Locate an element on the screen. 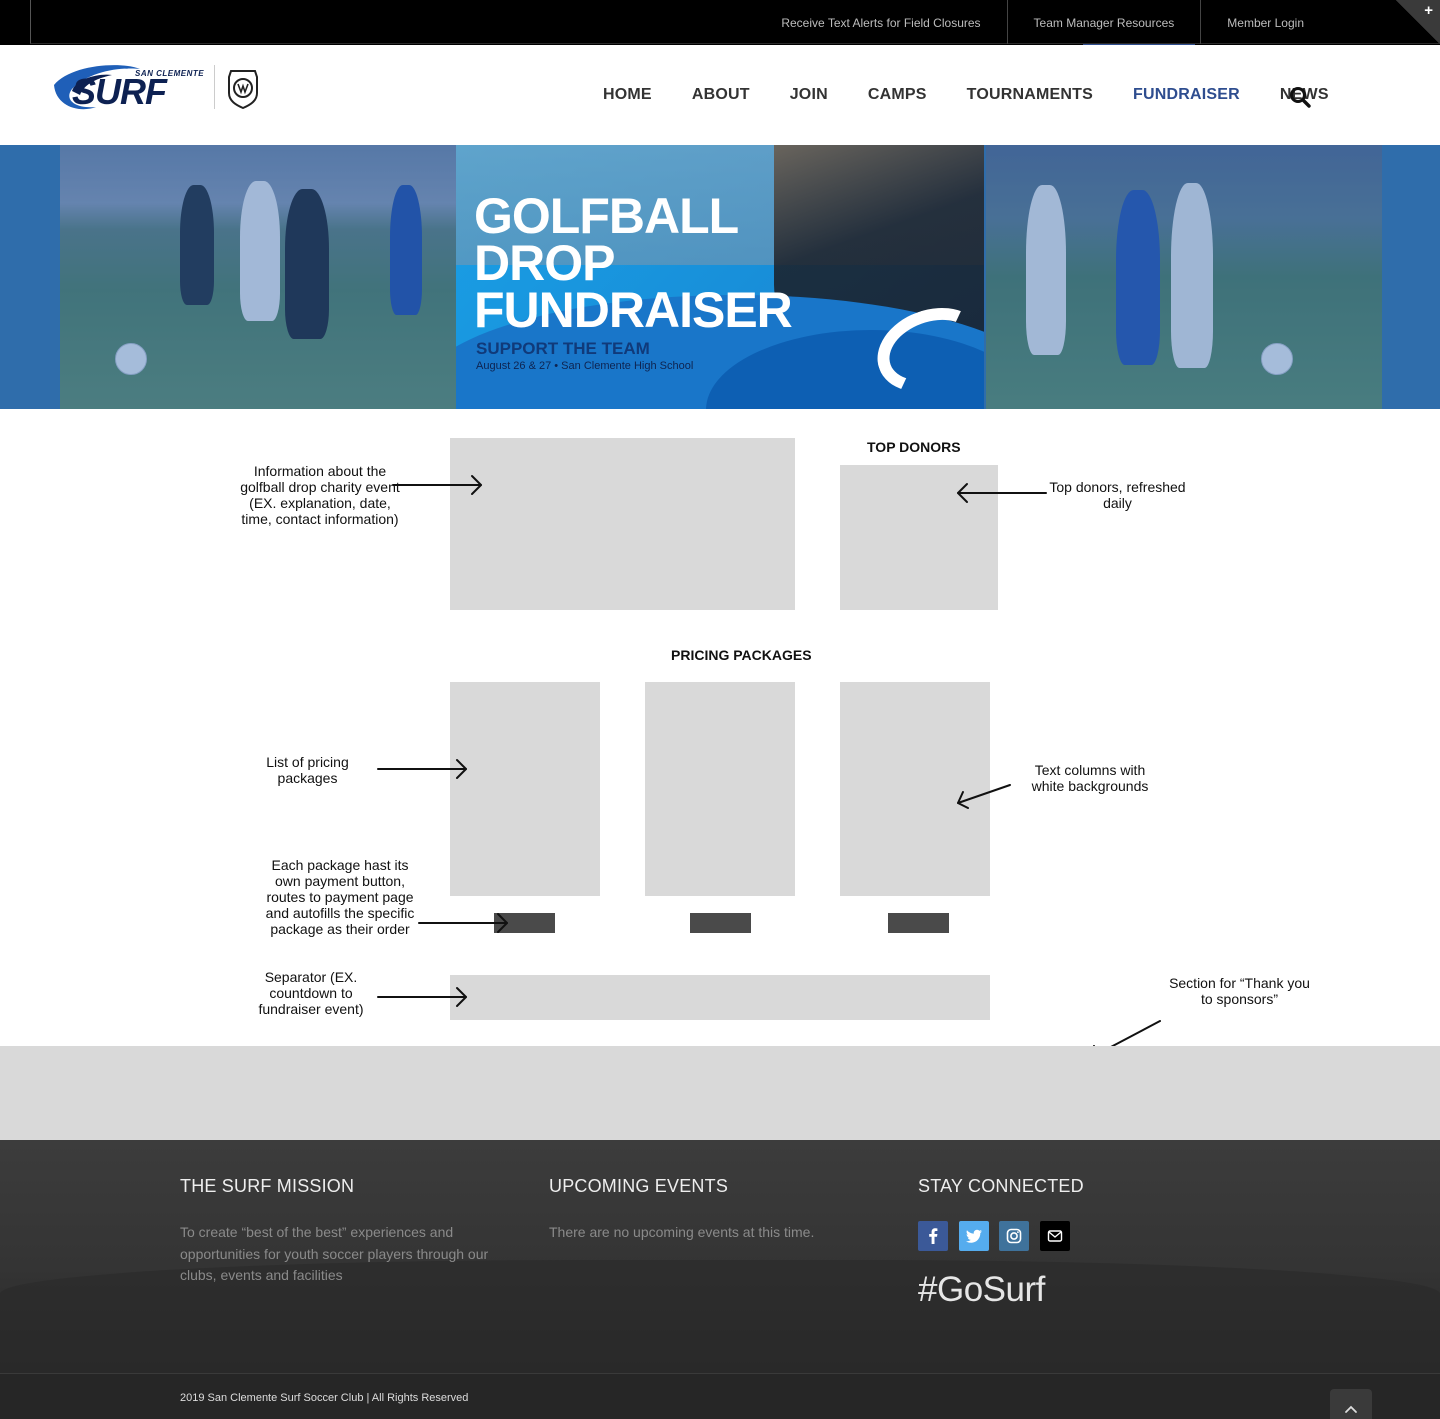 The width and height of the screenshot is (1440, 1419). nav-join: JOIN is located at coordinates (809, 95).